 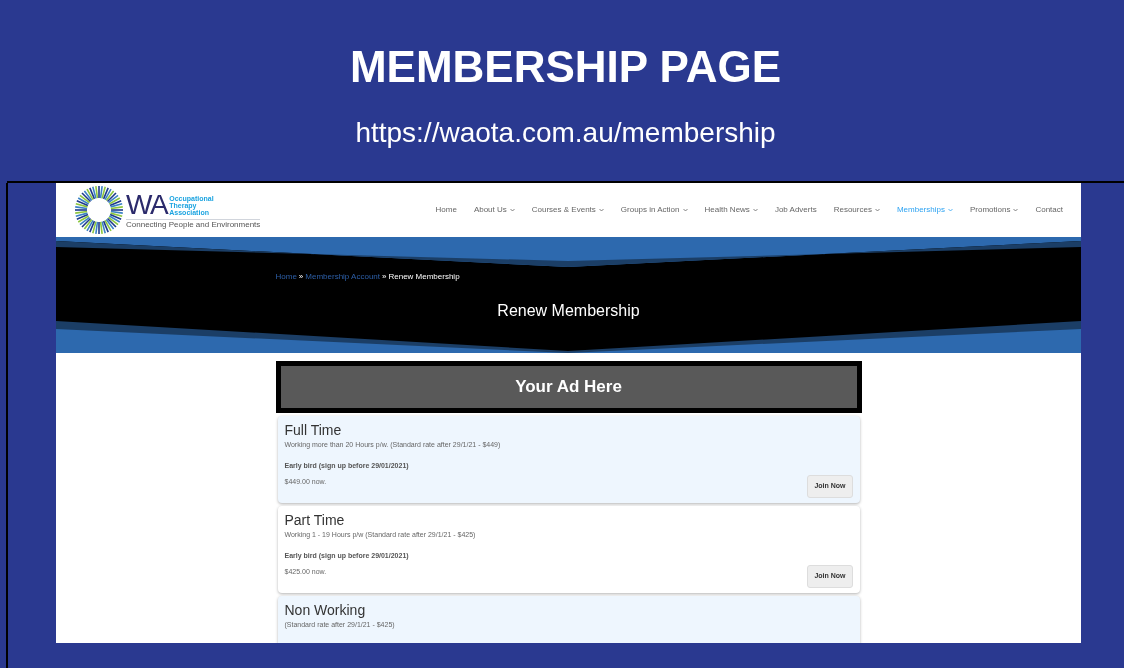 I want to click on nav-link: Resources, so click(x=856, y=210).